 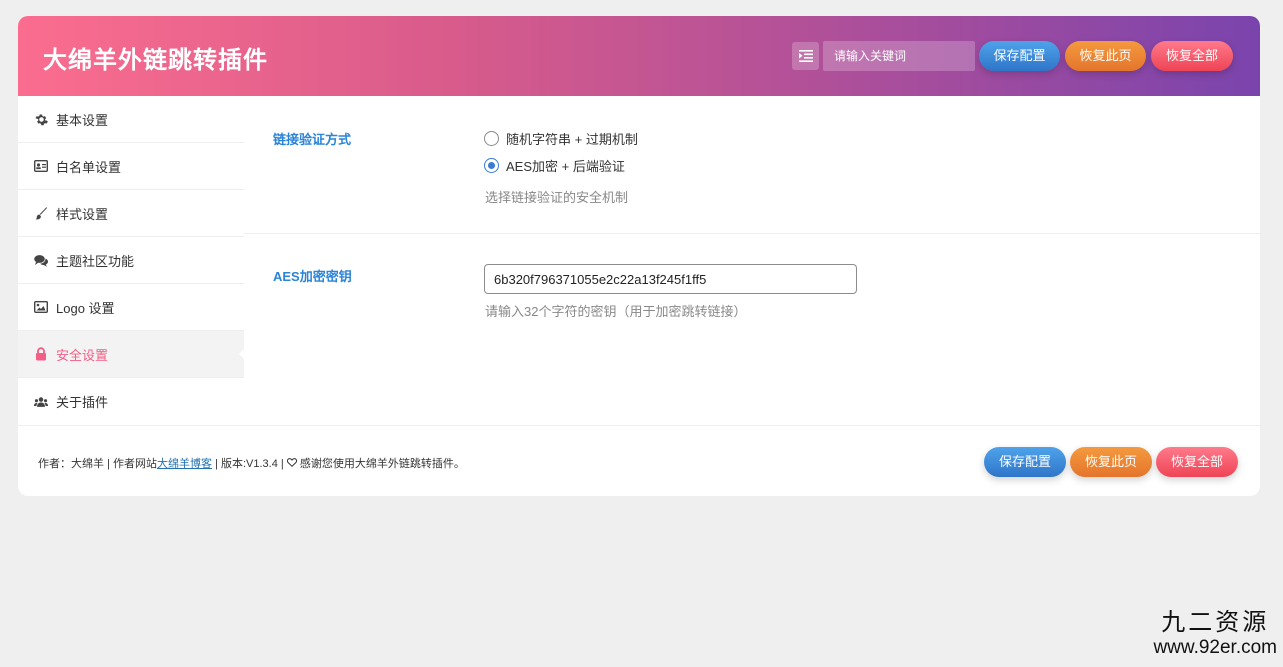 What do you see at coordinates (1192, 56) in the screenshot?
I see `reset-all-button: 恢复全部` at bounding box center [1192, 56].